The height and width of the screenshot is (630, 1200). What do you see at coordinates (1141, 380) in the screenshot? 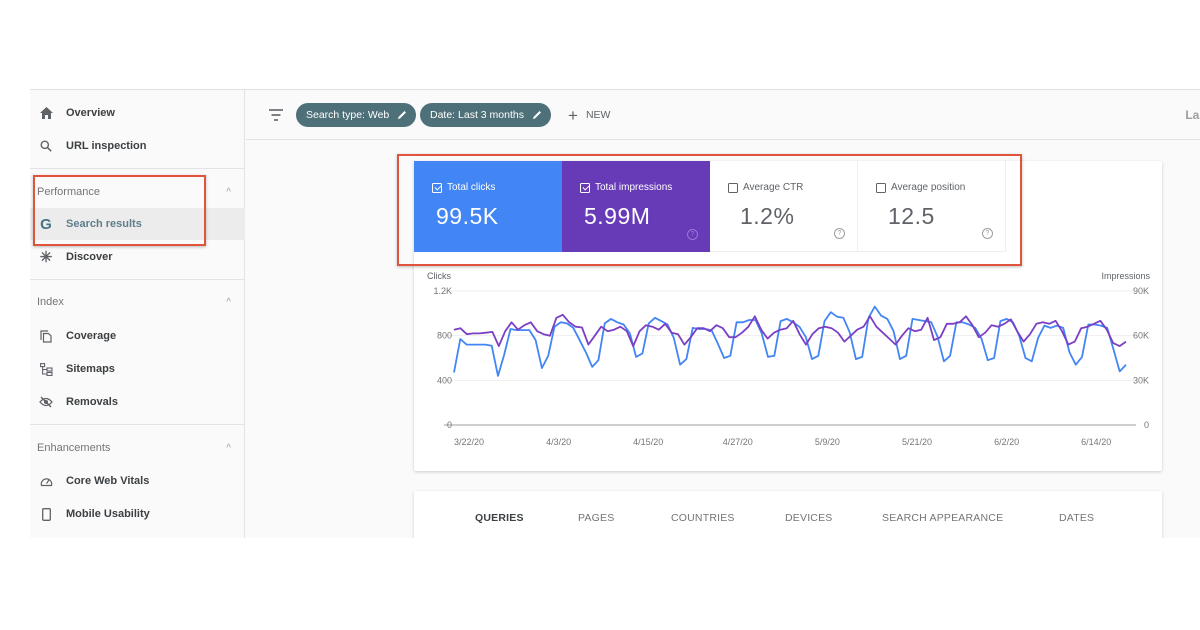
I see `right-tick-label: 30K` at bounding box center [1141, 380].